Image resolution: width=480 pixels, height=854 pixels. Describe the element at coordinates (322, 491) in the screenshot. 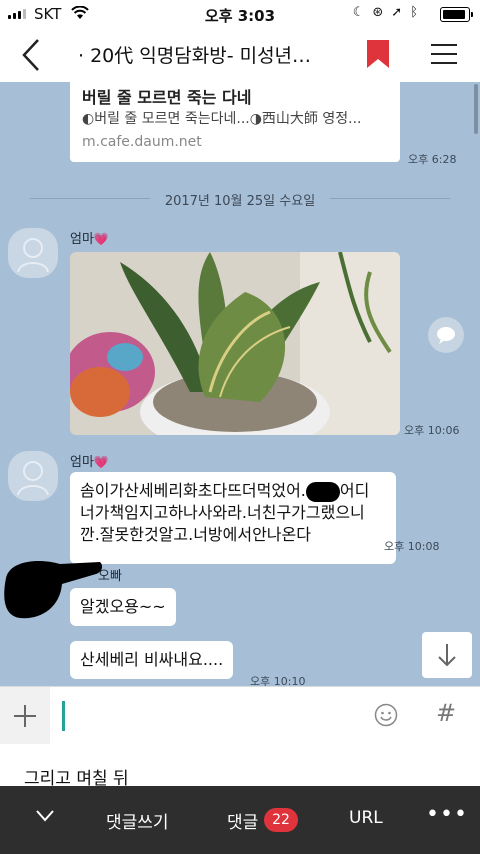

I see `redaction` at that location.